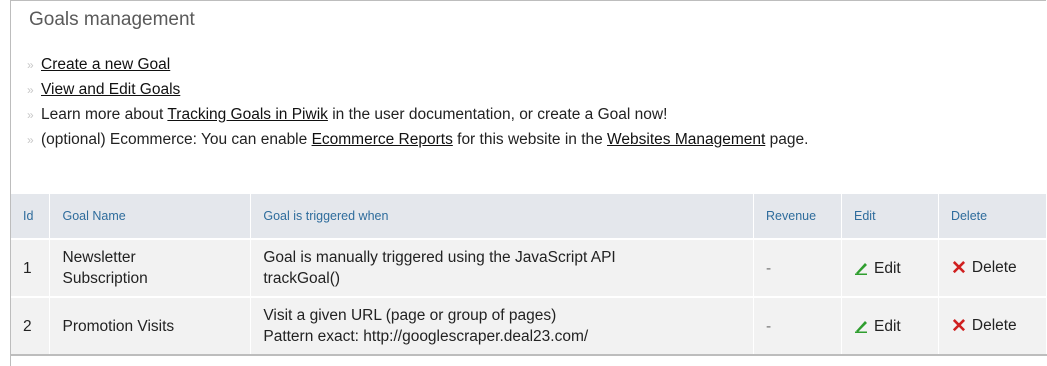 The image size is (1047, 366). Describe the element at coordinates (787, 139) in the screenshot. I see `ecommerce-suffix: page.` at that location.